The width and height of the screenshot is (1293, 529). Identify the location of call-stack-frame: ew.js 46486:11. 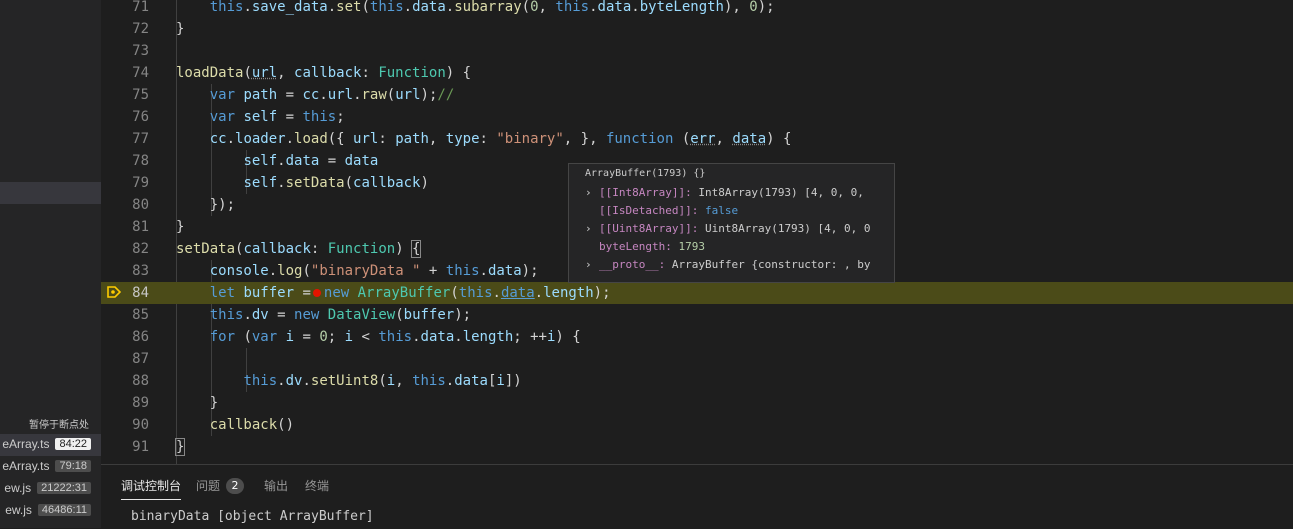
(50, 511).